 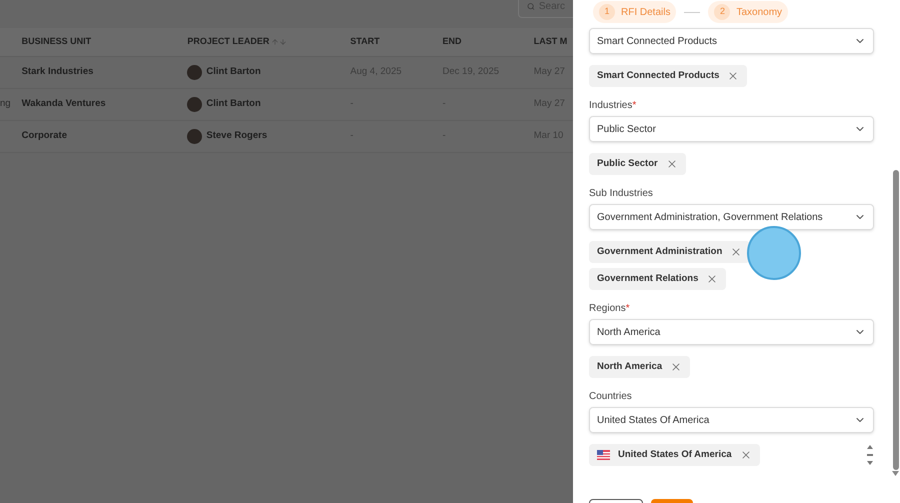 What do you see at coordinates (57, 41) in the screenshot?
I see `column-header: BUSINESS UNIT` at bounding box center [57, 41].